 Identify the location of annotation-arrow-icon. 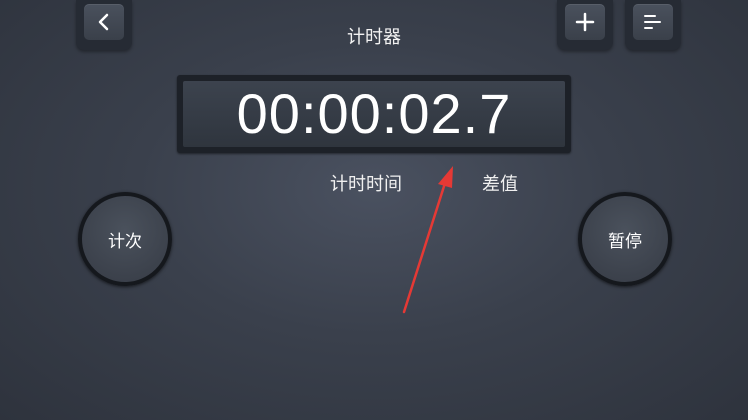
(427, 240).